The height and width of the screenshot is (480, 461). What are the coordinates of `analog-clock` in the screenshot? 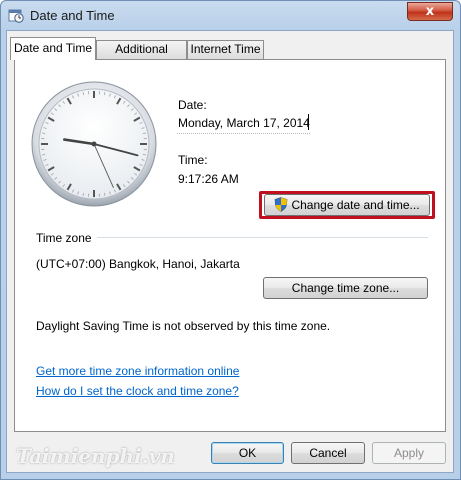 It's located at (94, 144).